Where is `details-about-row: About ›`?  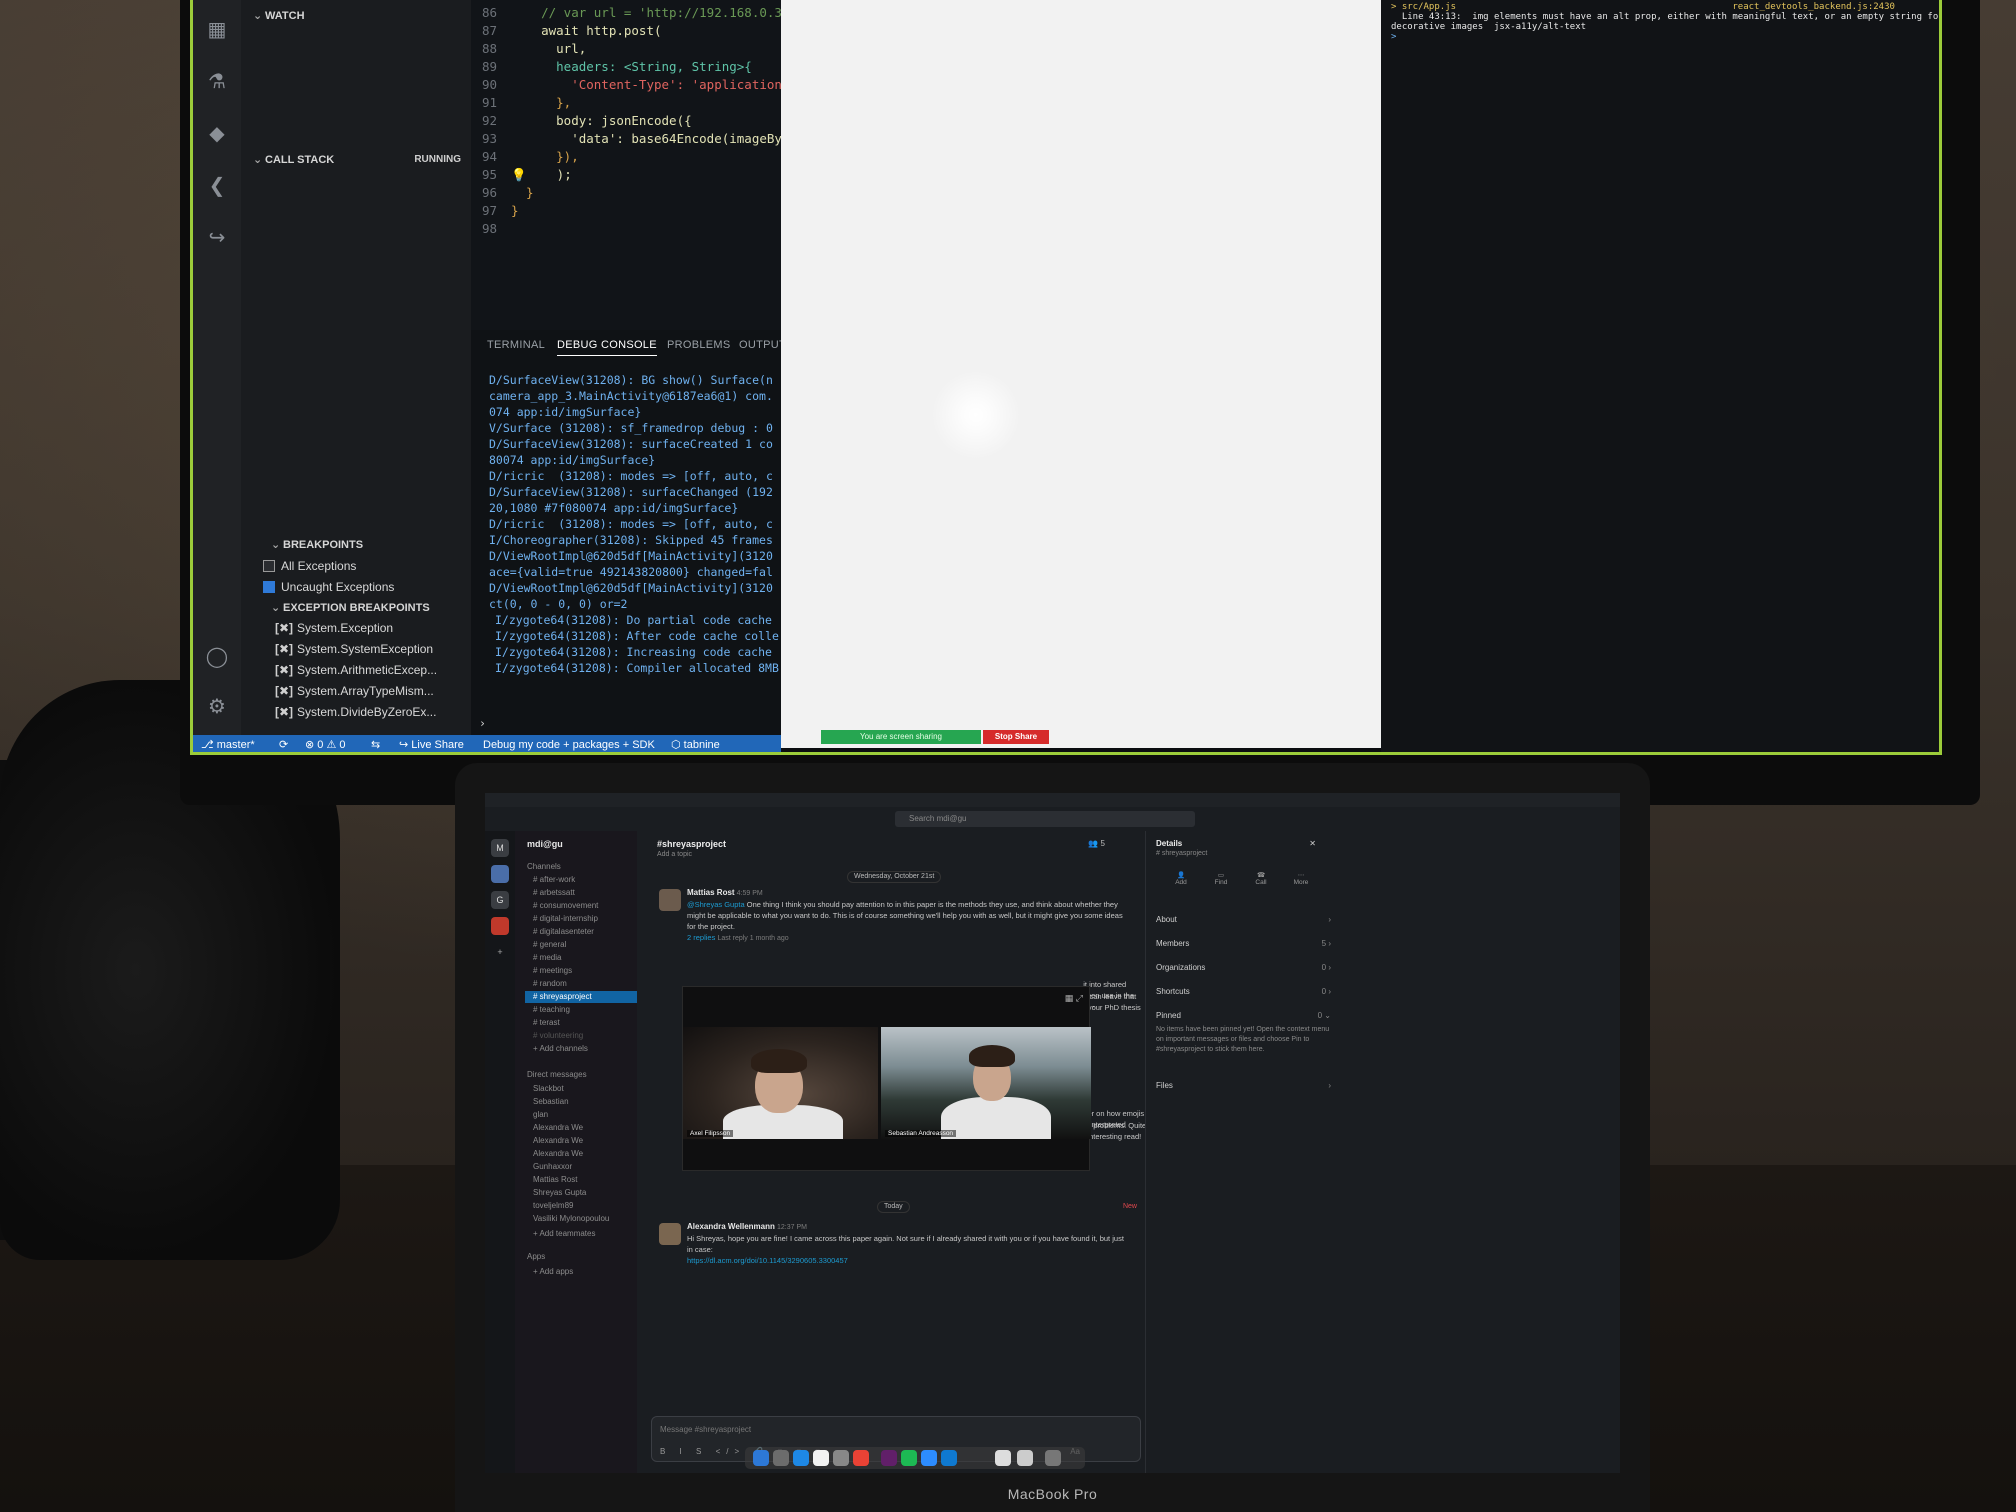
details-about-row: About › is located at coordinates (1243, 920).